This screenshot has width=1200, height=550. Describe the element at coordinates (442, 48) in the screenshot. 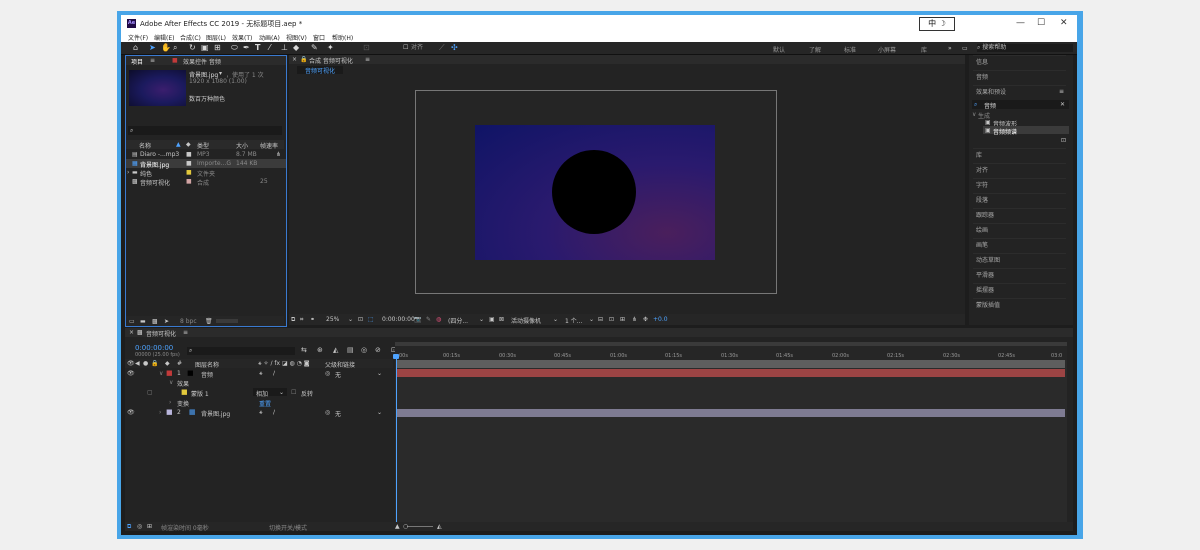

I see `snapping-icon: ⟋` at that location.